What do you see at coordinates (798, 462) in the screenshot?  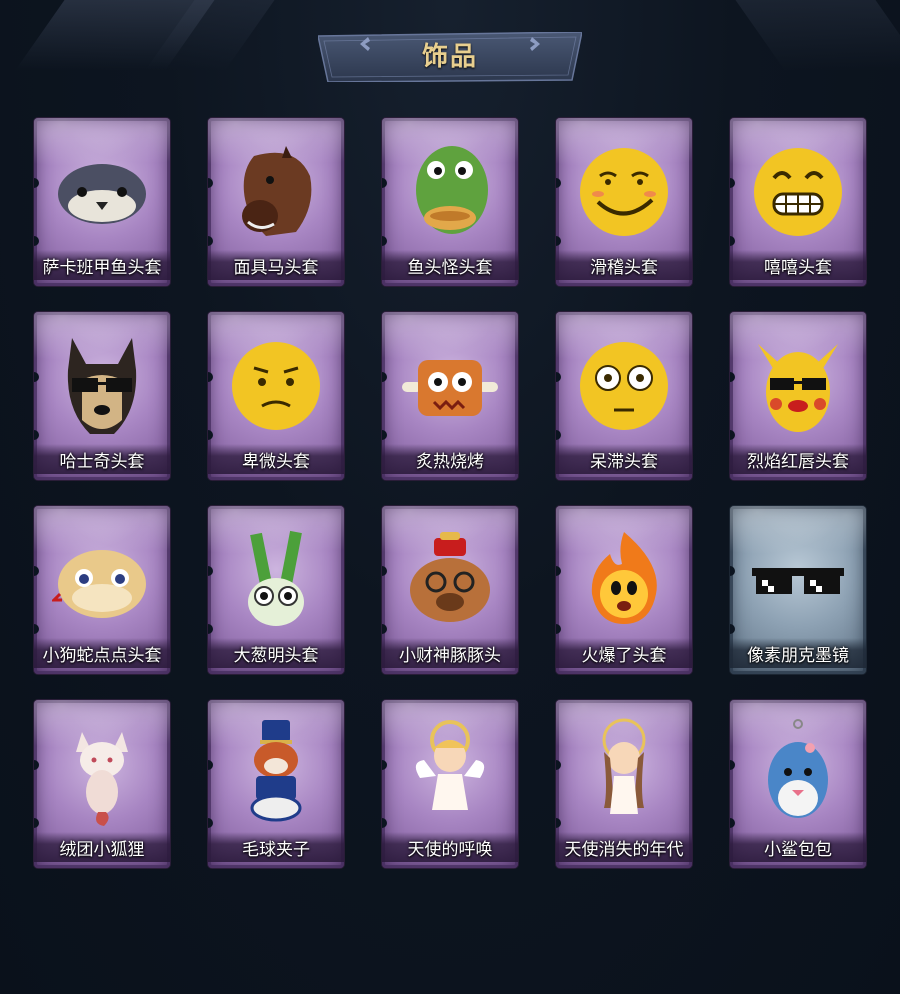 I see `accessory-name: 烈焰红唇头套` at bounding box center [798, 462].